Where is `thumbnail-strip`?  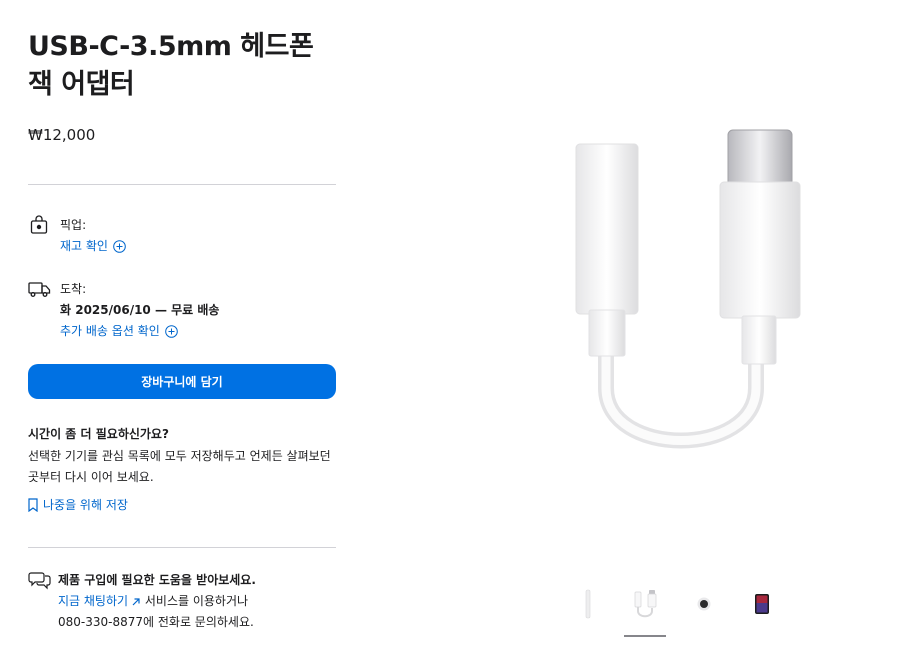
thumbnail-strip is located at coordinates (680, 611).